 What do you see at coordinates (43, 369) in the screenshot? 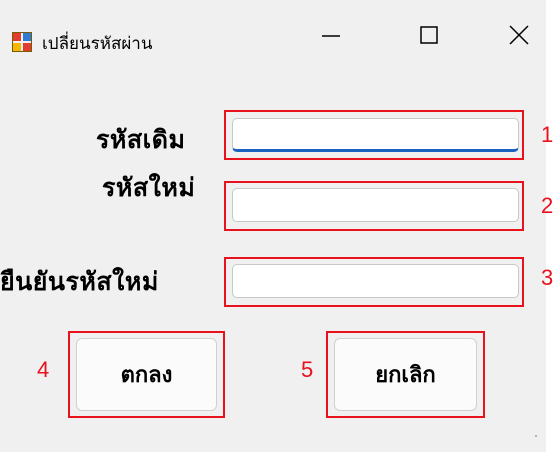
I see `marker-4: 4` at bounding box center [43, 369].